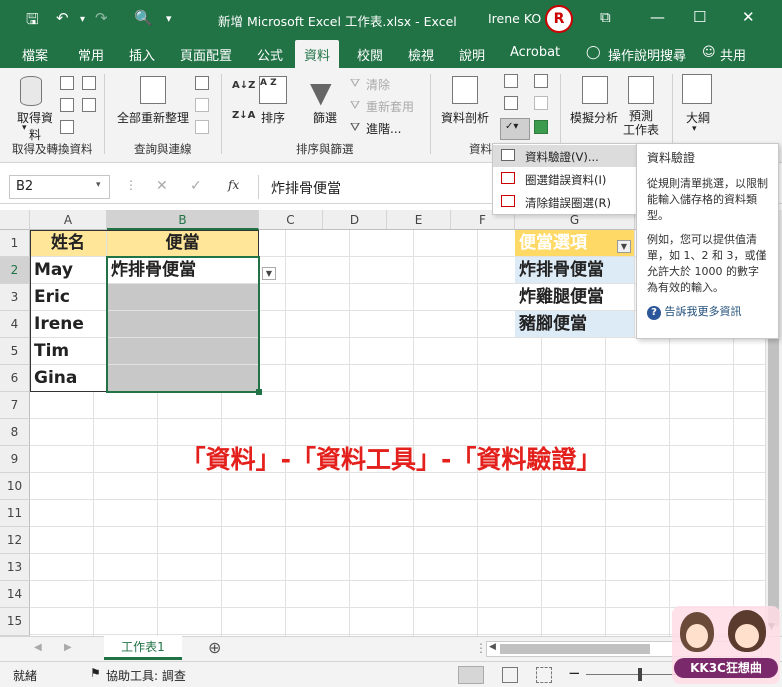 The width and height of the screenshot is (782, 687). What do you see at coordinates (773, 482) in the screenshot?
I see `vertical-scroll-thumb` at bounding box center [773, 482].